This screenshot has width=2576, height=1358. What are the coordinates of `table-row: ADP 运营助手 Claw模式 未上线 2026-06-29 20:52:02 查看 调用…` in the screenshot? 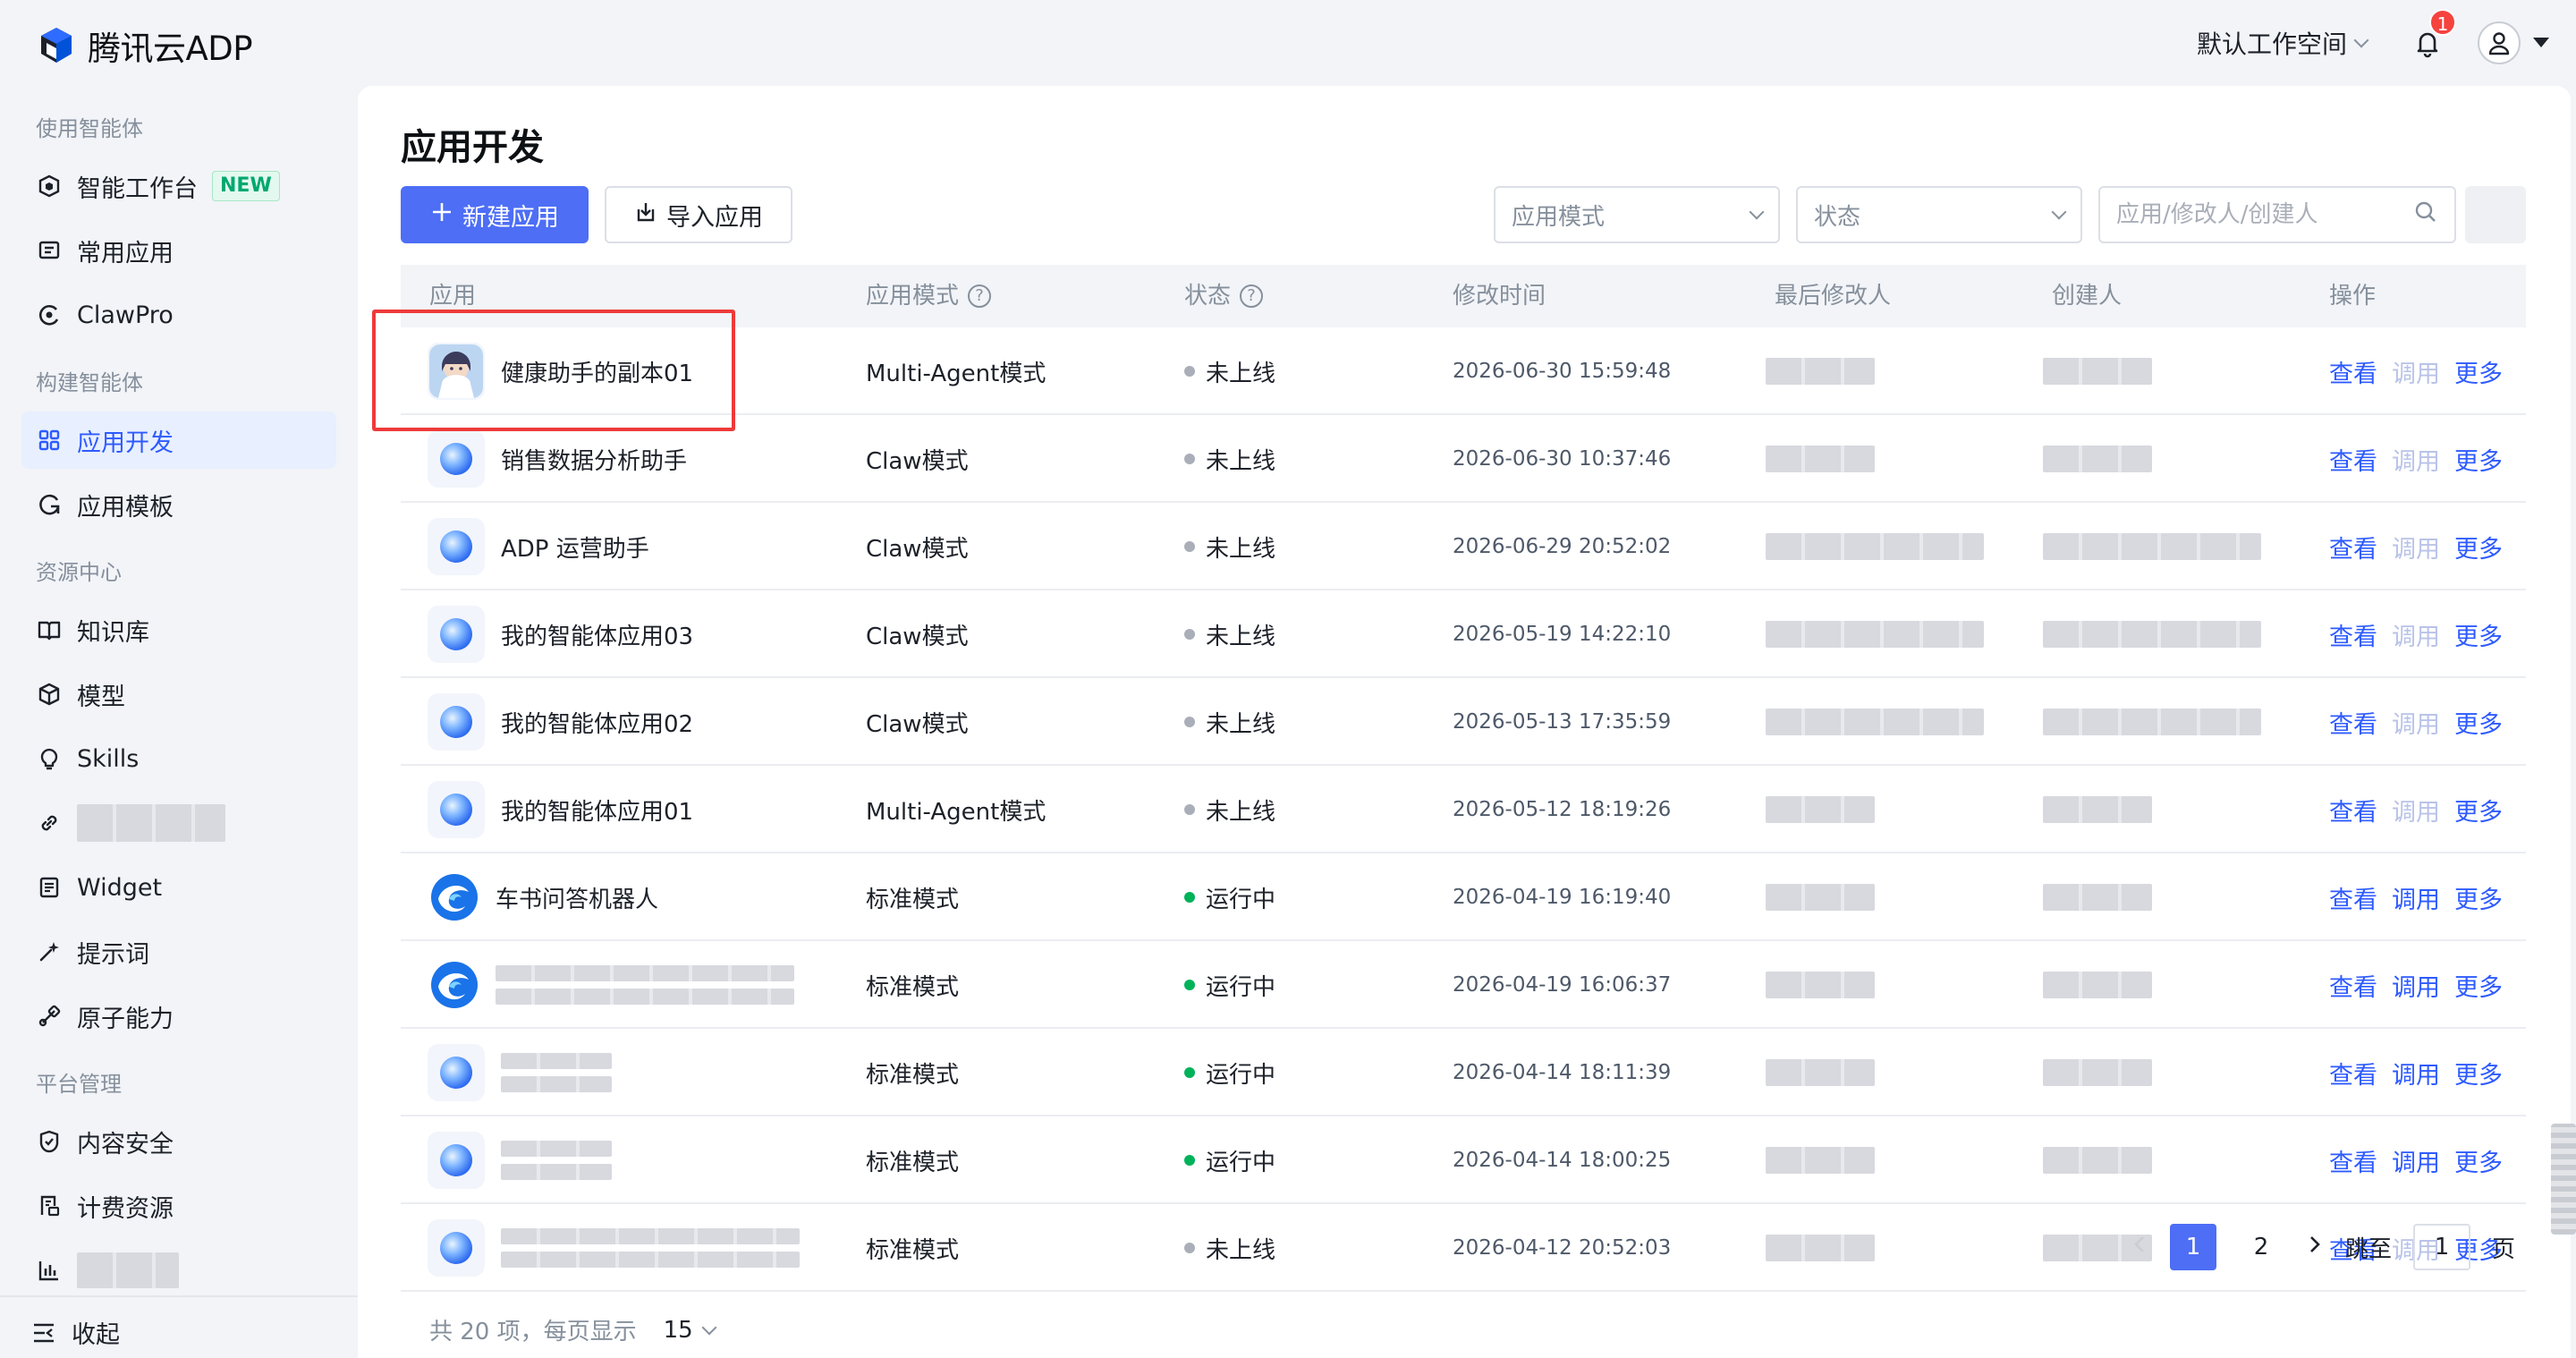 It's located at (1463, 546).